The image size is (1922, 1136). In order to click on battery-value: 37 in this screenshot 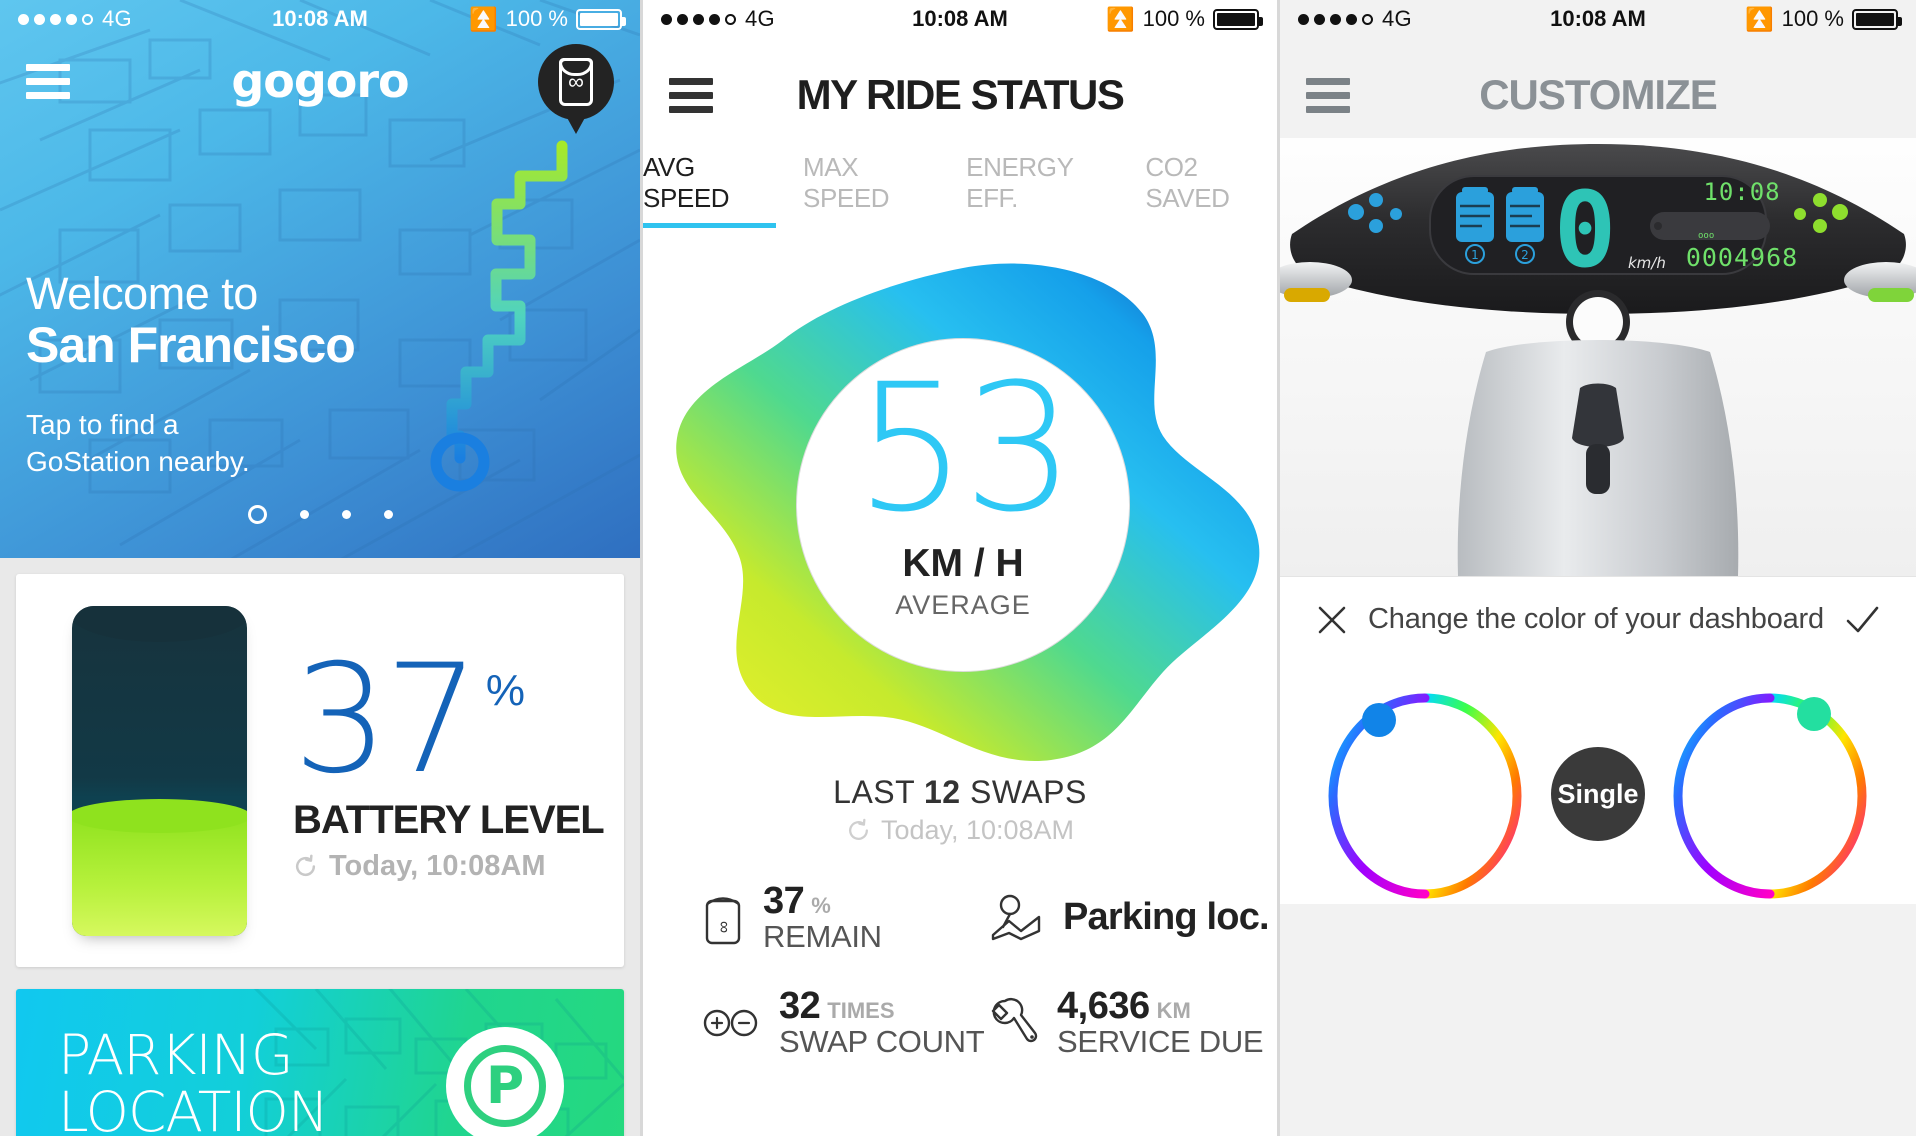, I will do `click(386, 719)`.